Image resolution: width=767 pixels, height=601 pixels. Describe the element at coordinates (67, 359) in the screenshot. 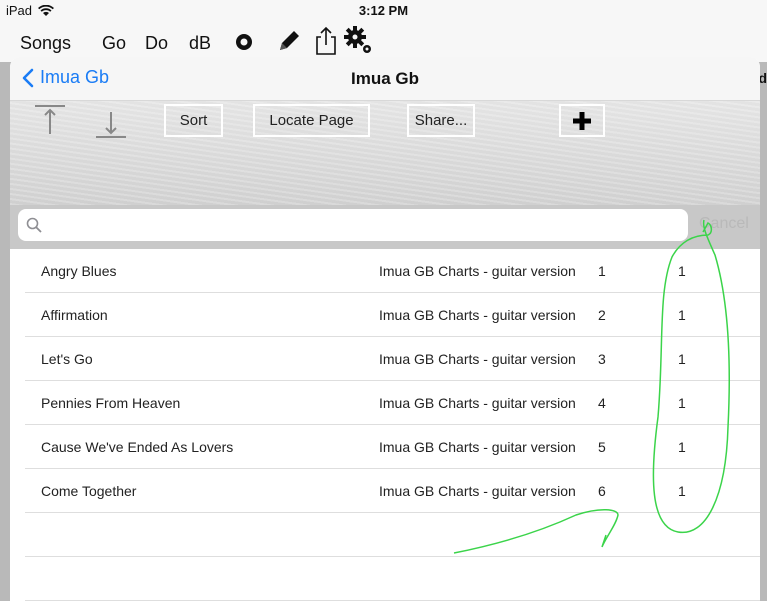

I see `song-title: Let's Go` at that location.